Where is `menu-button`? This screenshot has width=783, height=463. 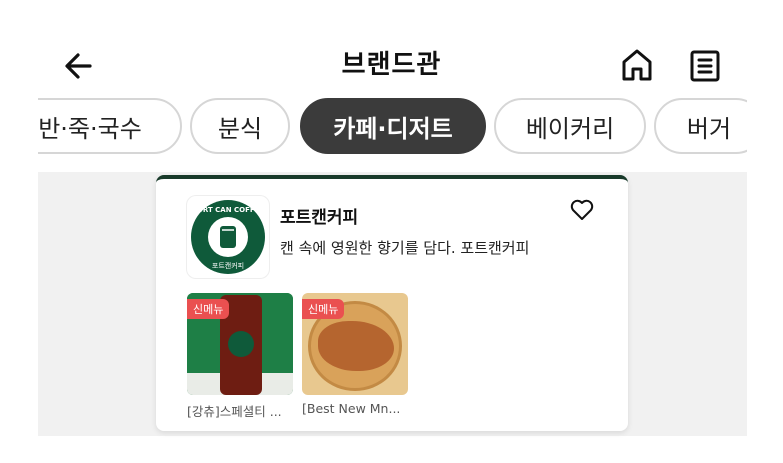
menu-button is located at coordinates (705, 65).